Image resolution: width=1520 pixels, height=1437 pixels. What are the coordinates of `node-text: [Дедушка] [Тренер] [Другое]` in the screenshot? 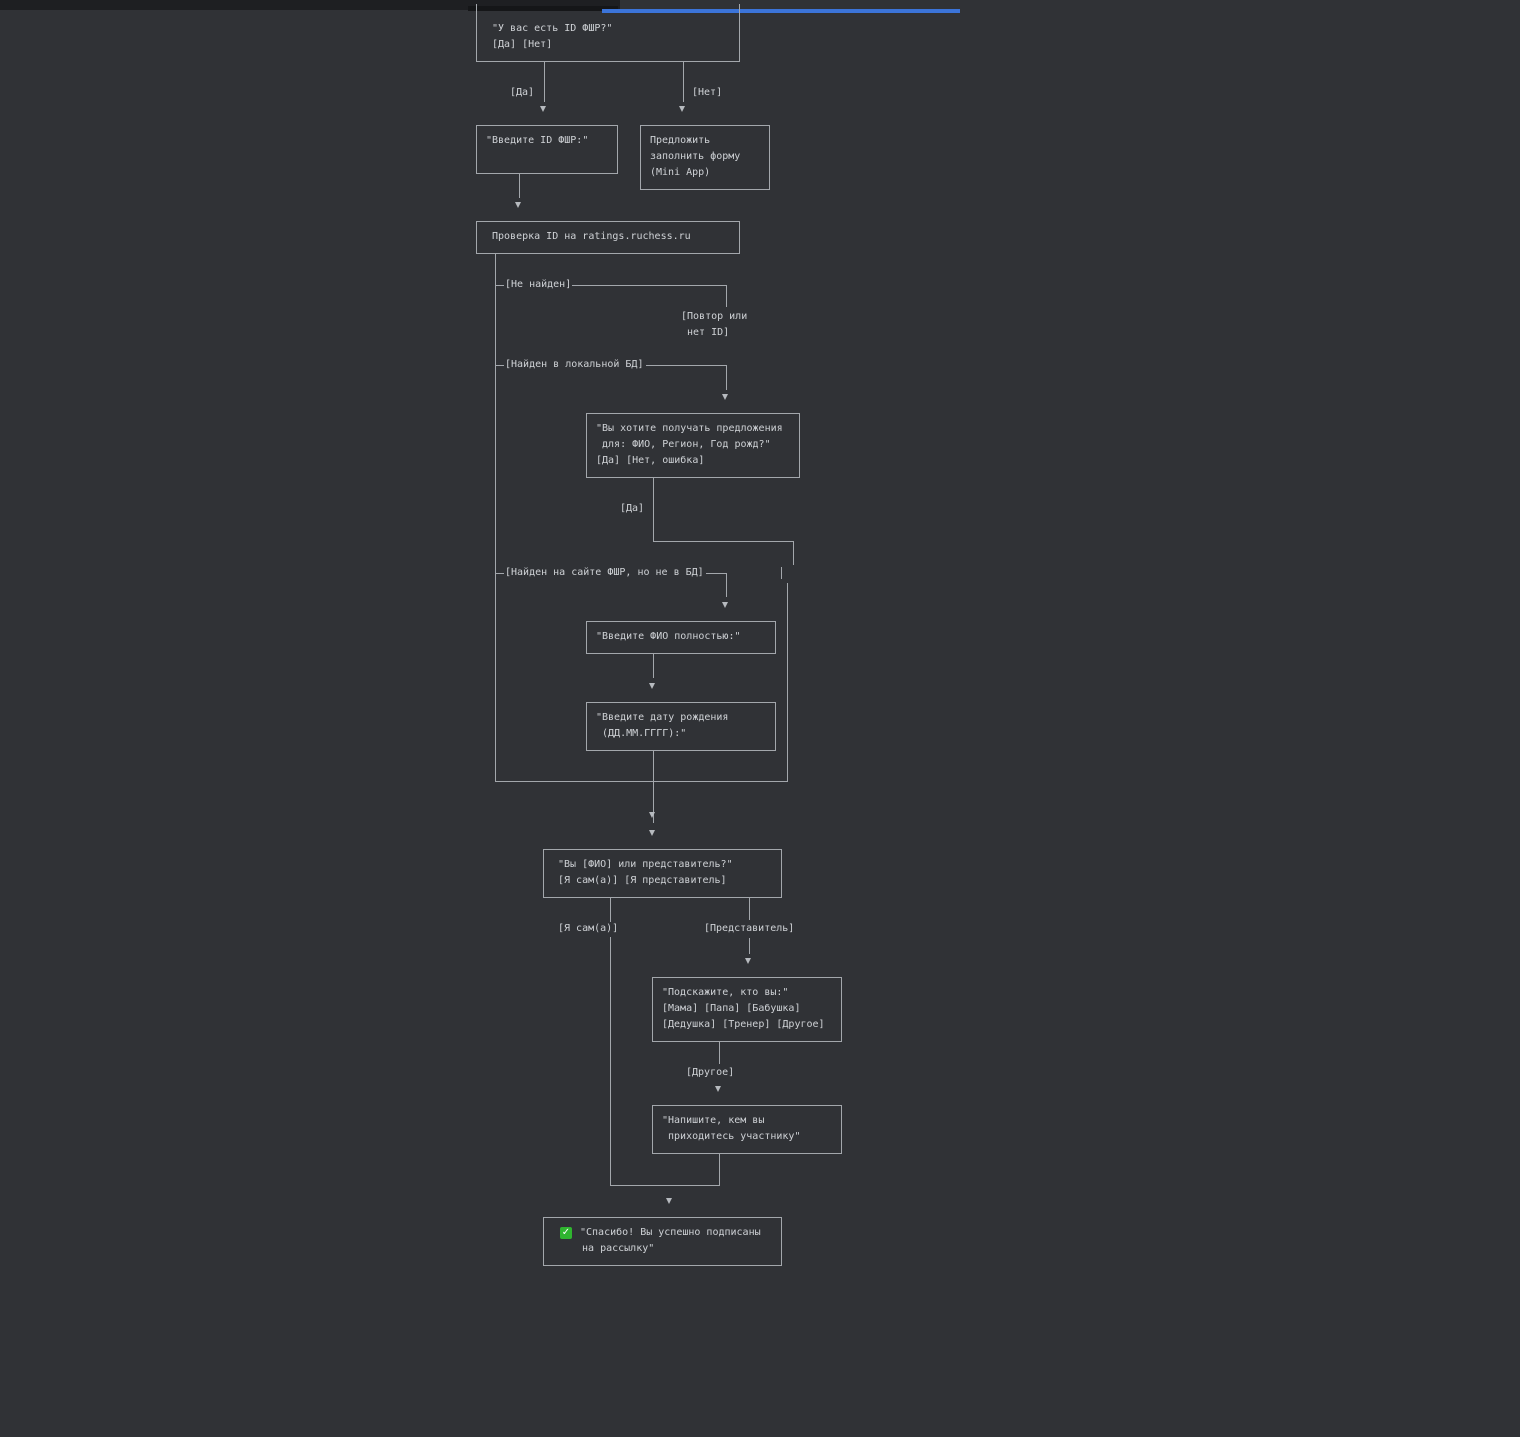 It's located at (743, 1024).